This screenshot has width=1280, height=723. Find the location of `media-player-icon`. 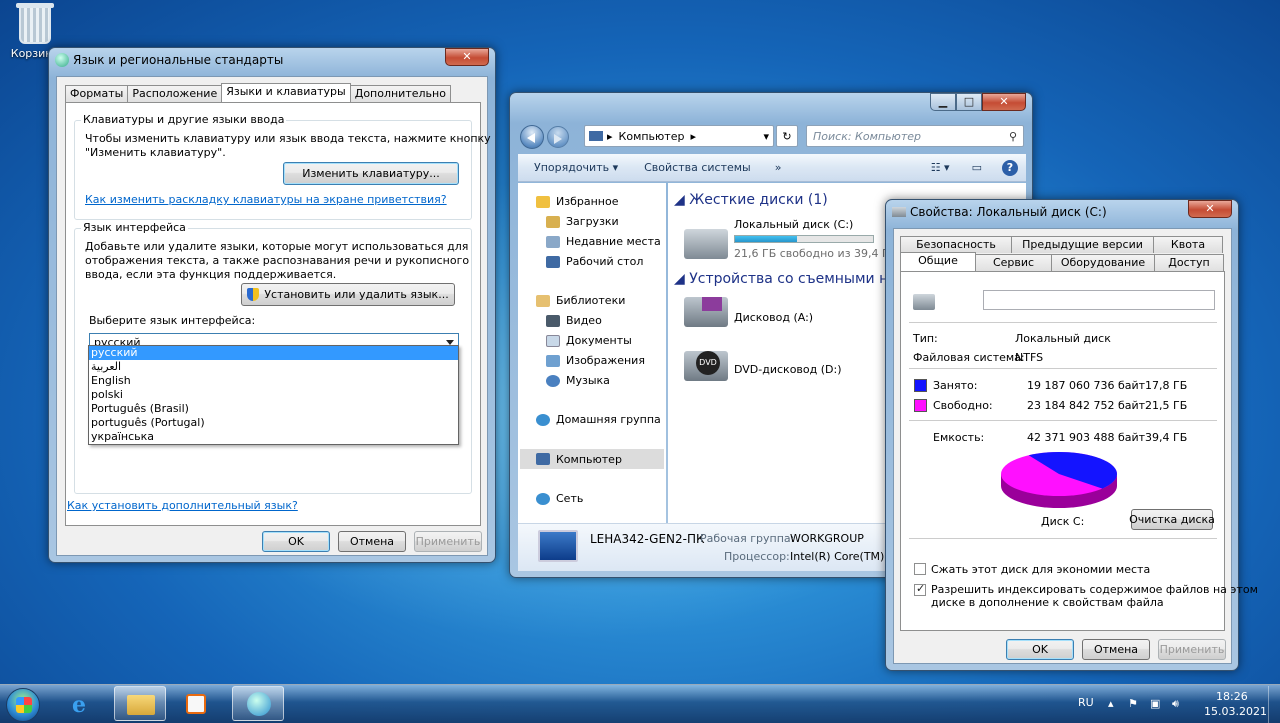

media-player-icon is located at coordinates (196, 704).